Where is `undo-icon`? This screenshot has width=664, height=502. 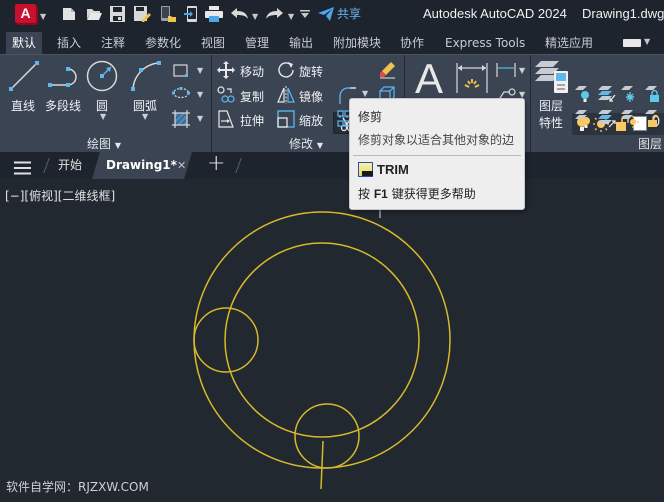 undo-icon is located at coordinates (239, 13).